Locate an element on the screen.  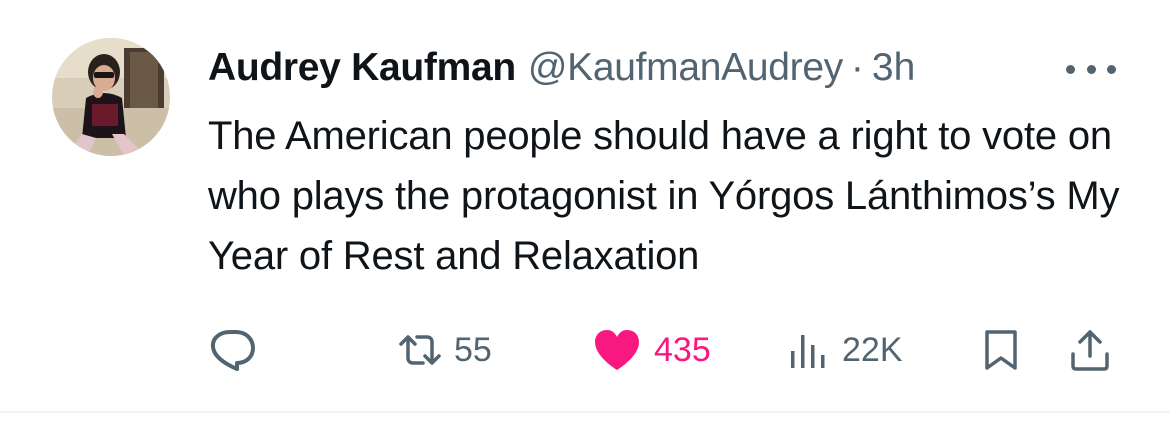
reply-icon is located at coordinates (233, 350).